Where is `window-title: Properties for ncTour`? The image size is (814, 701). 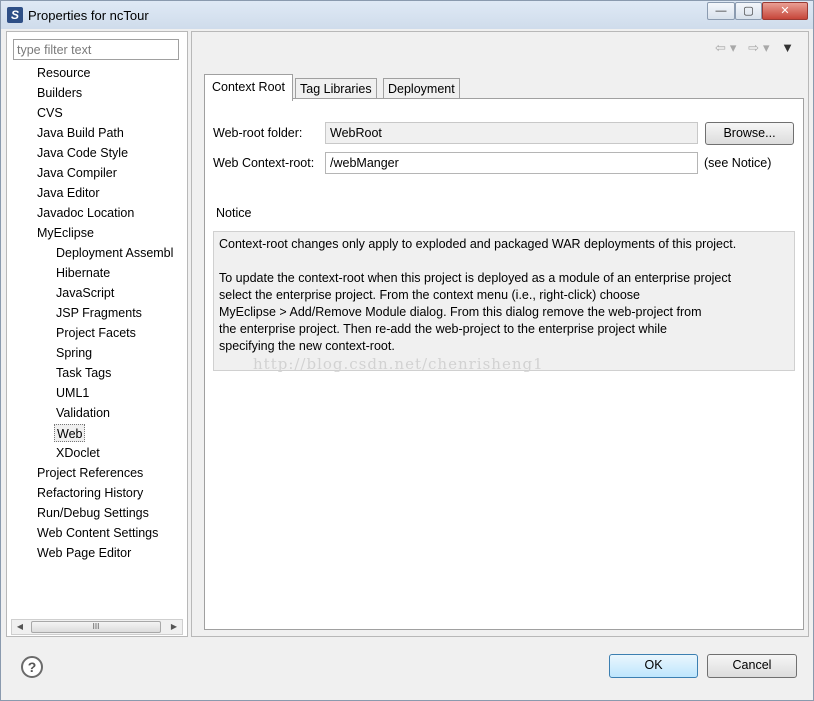
window-title: Properties for ncTour is located at coordinates (88, 15).